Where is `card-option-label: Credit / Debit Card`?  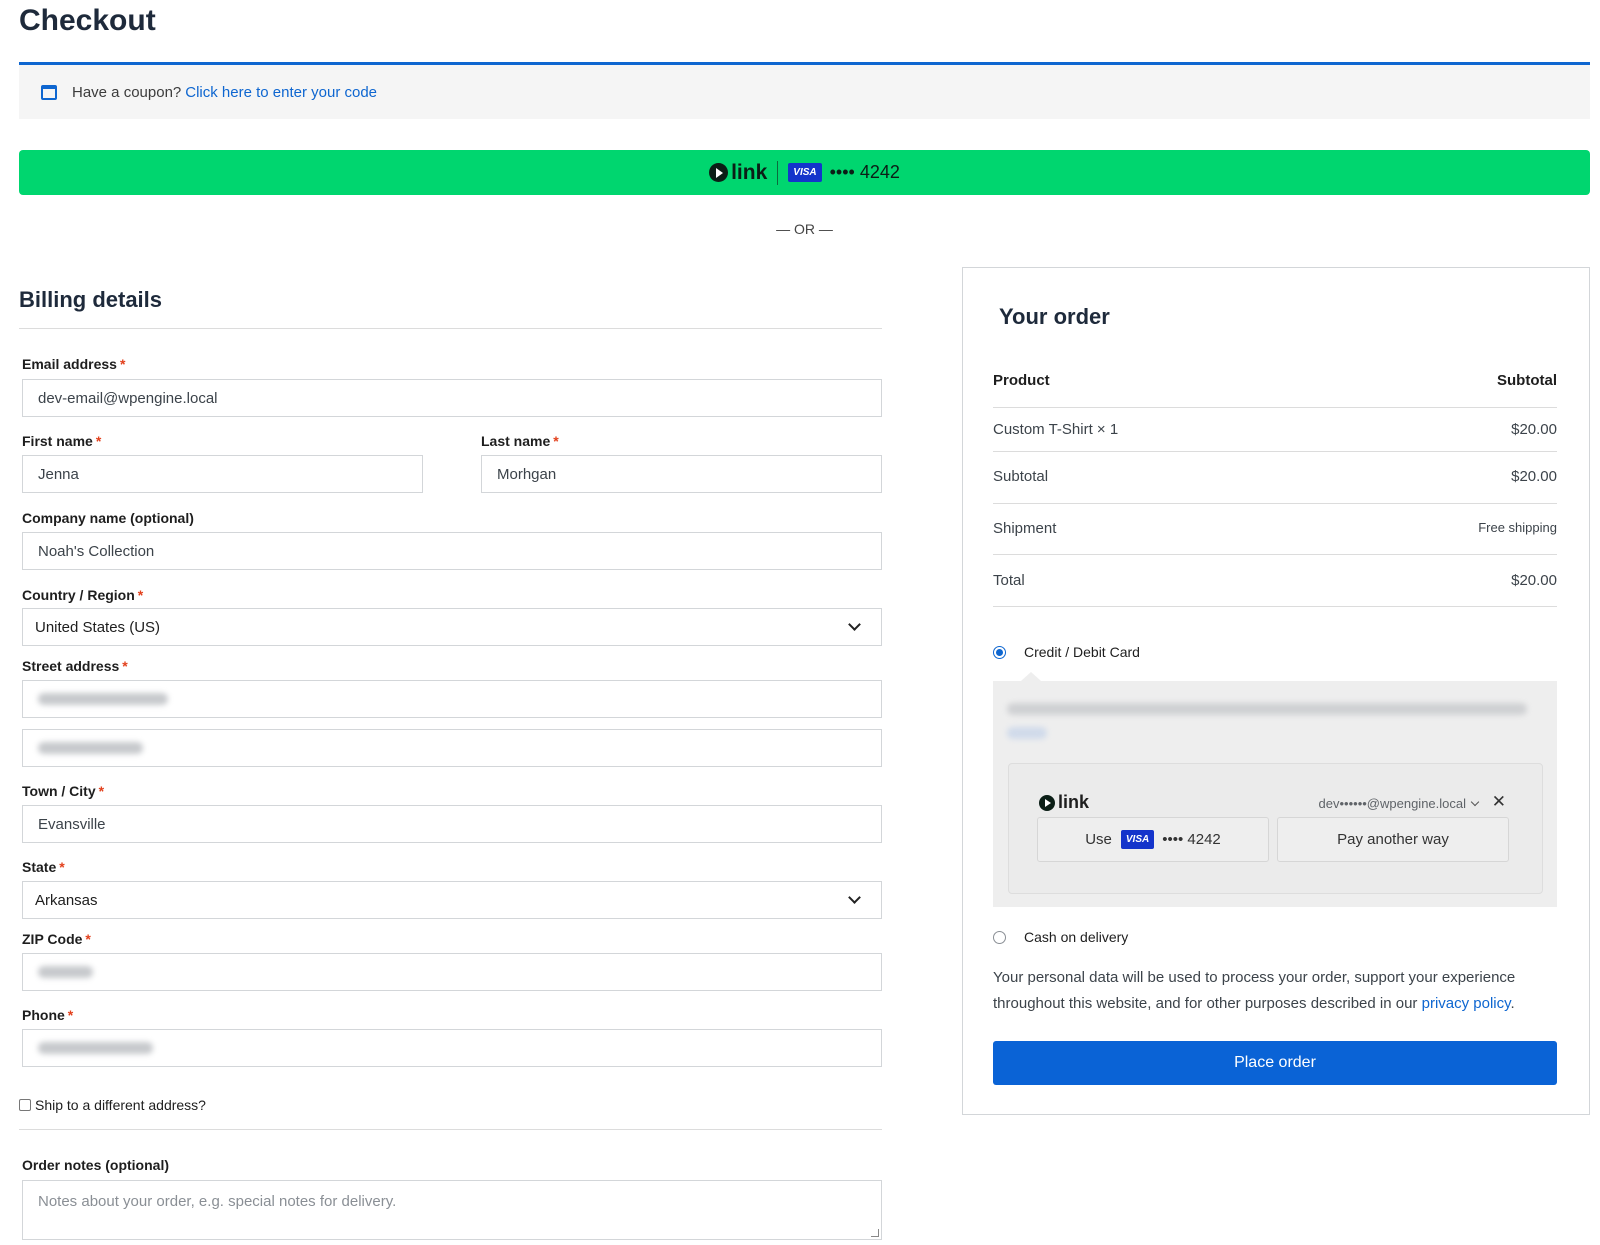 card-option-label: Credit / Debit Card is located at coordinates (1082, 652).